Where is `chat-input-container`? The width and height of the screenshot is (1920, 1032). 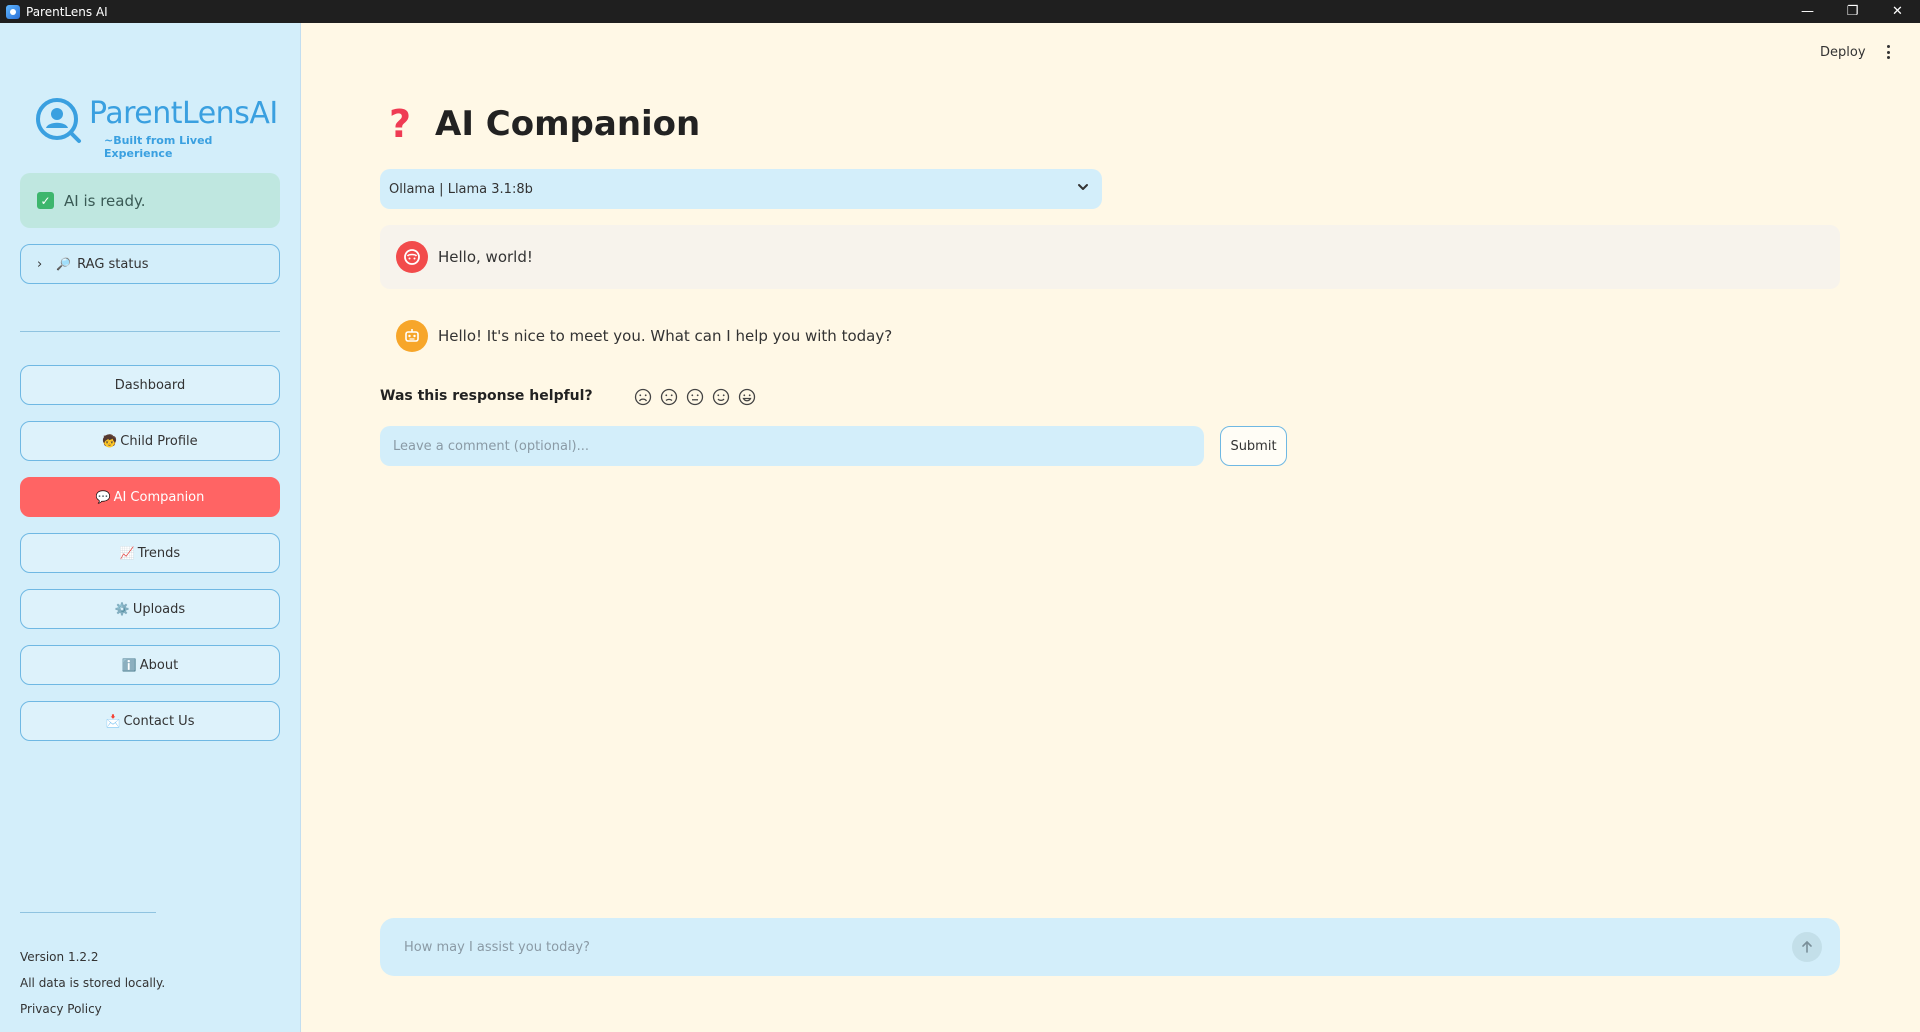
chat-input-container is located at coordinates (1110, 947).